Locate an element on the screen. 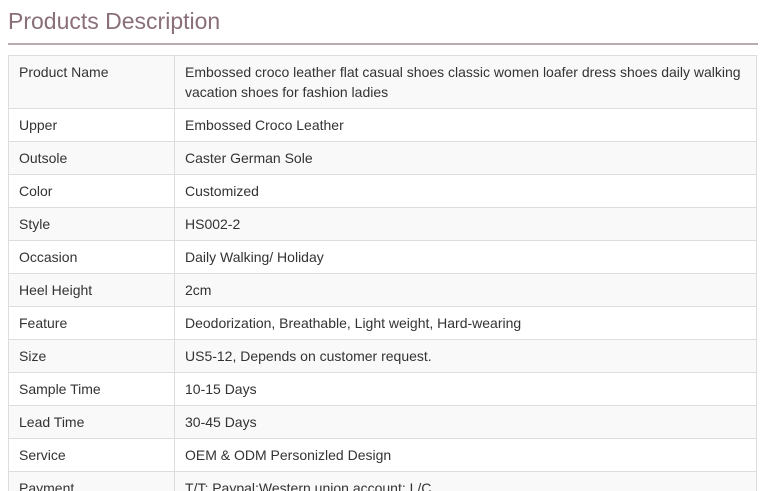  spec-value-upper: Embossed Croco Leather is located at coordinates (465, 125).